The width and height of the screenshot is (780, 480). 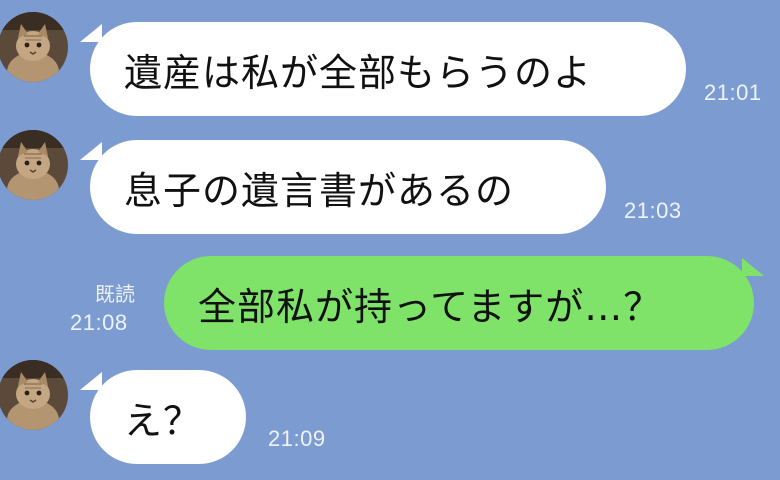 I want to click on message-text: 遺産は私が全部もらうのよ, so click(x=358, y=72).